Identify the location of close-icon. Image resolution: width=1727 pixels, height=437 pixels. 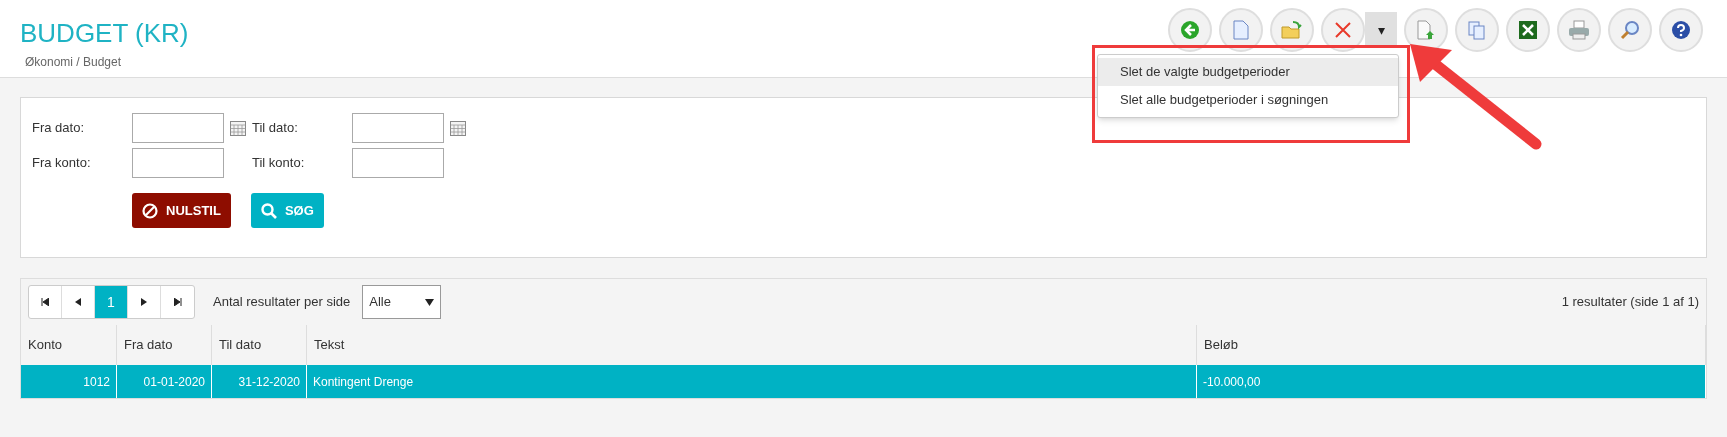
(1343, 30).